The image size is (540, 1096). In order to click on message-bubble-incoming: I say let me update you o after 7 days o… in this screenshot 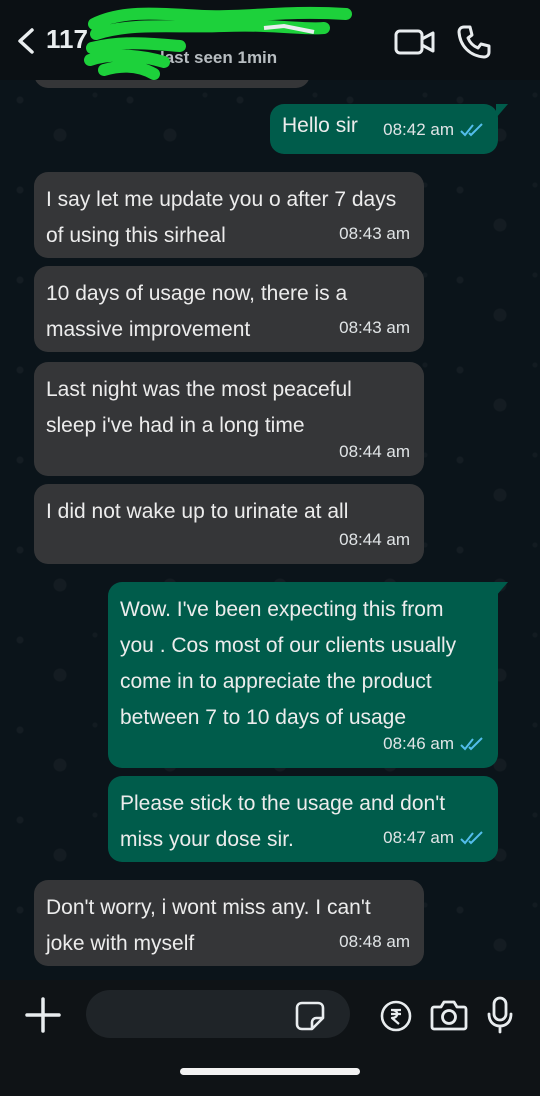, I will do `click(229, 215)`.